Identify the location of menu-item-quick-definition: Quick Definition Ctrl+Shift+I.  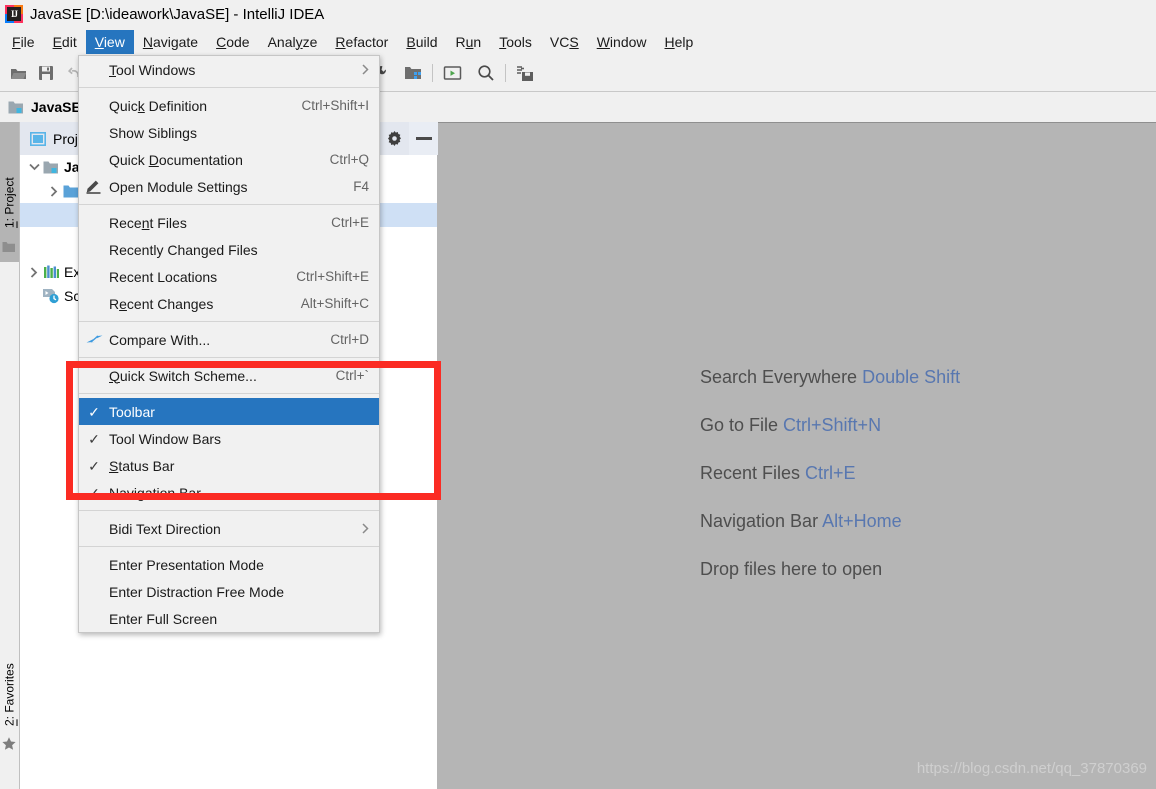
(229, 105).